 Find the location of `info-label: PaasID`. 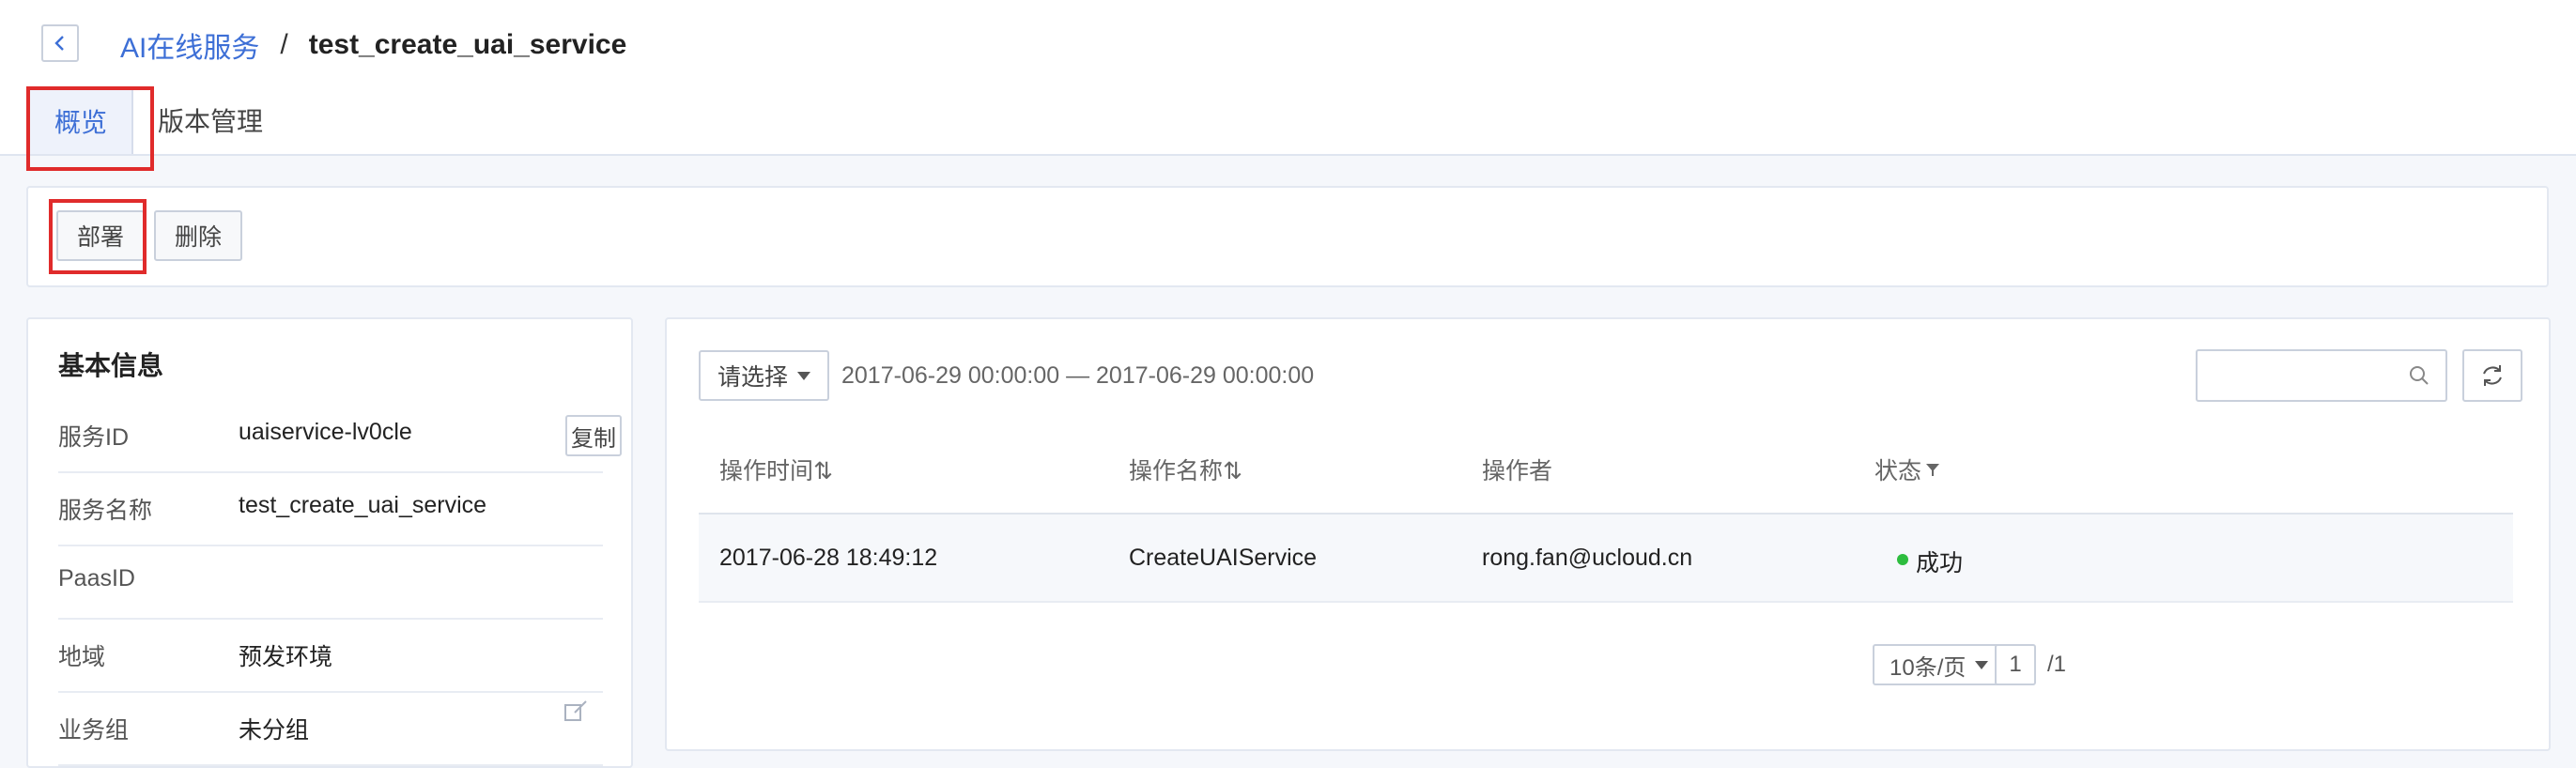

info-label: PaasID is located at coordinates (96, 578).